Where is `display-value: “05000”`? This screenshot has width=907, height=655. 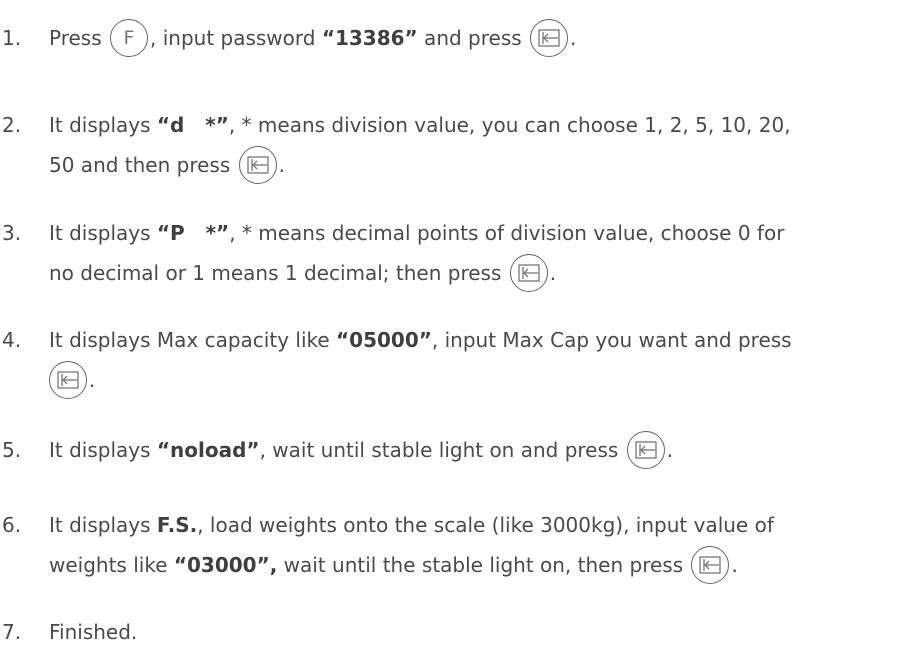 display-value: “05000” is located at coordinates (384, 340).